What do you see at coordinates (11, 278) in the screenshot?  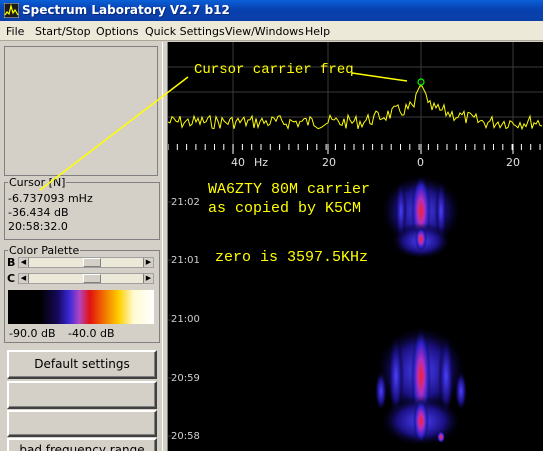 I see `contrast-label: C` at bounding box center [11, 278].